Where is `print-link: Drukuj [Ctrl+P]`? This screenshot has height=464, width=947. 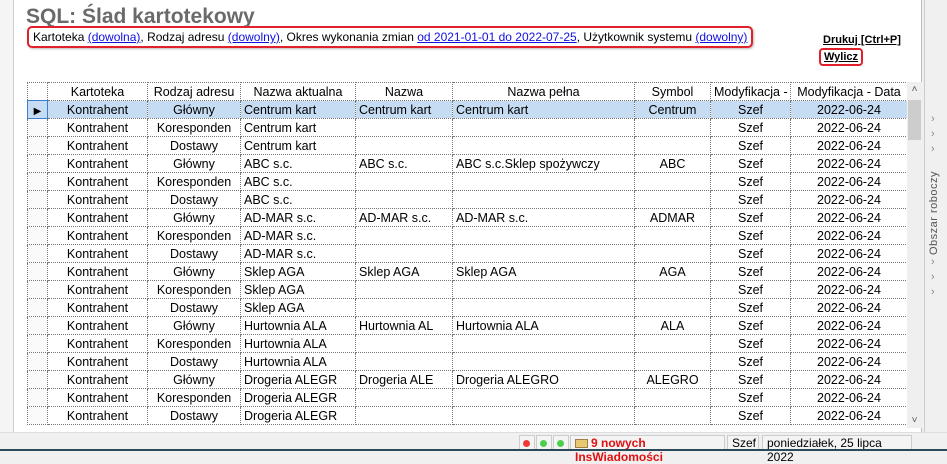 print-link: Drukuj [Ctrl+P] is located at coordinates (862, 40).